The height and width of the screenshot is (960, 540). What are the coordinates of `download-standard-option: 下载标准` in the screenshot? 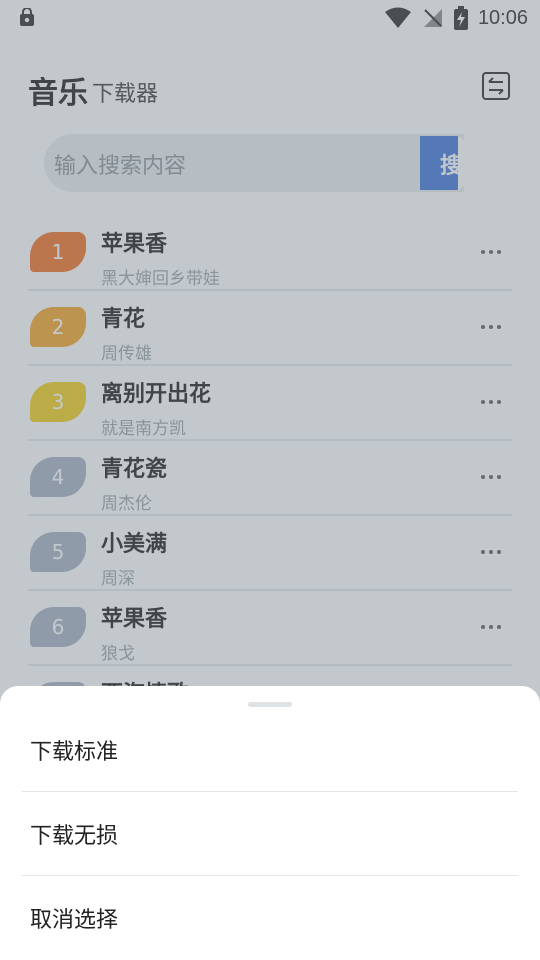 It's located at (270, 750).